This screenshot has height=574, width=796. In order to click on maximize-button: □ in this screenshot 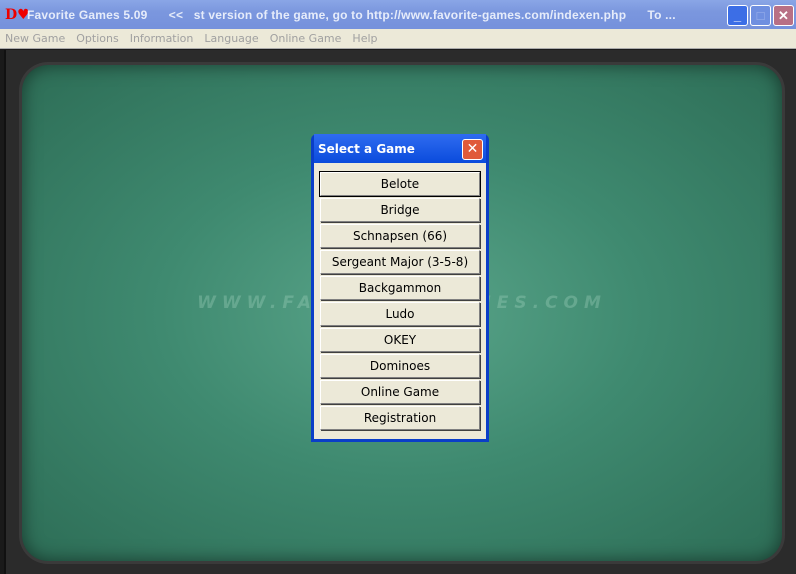, I will do `click(760, 15)`.